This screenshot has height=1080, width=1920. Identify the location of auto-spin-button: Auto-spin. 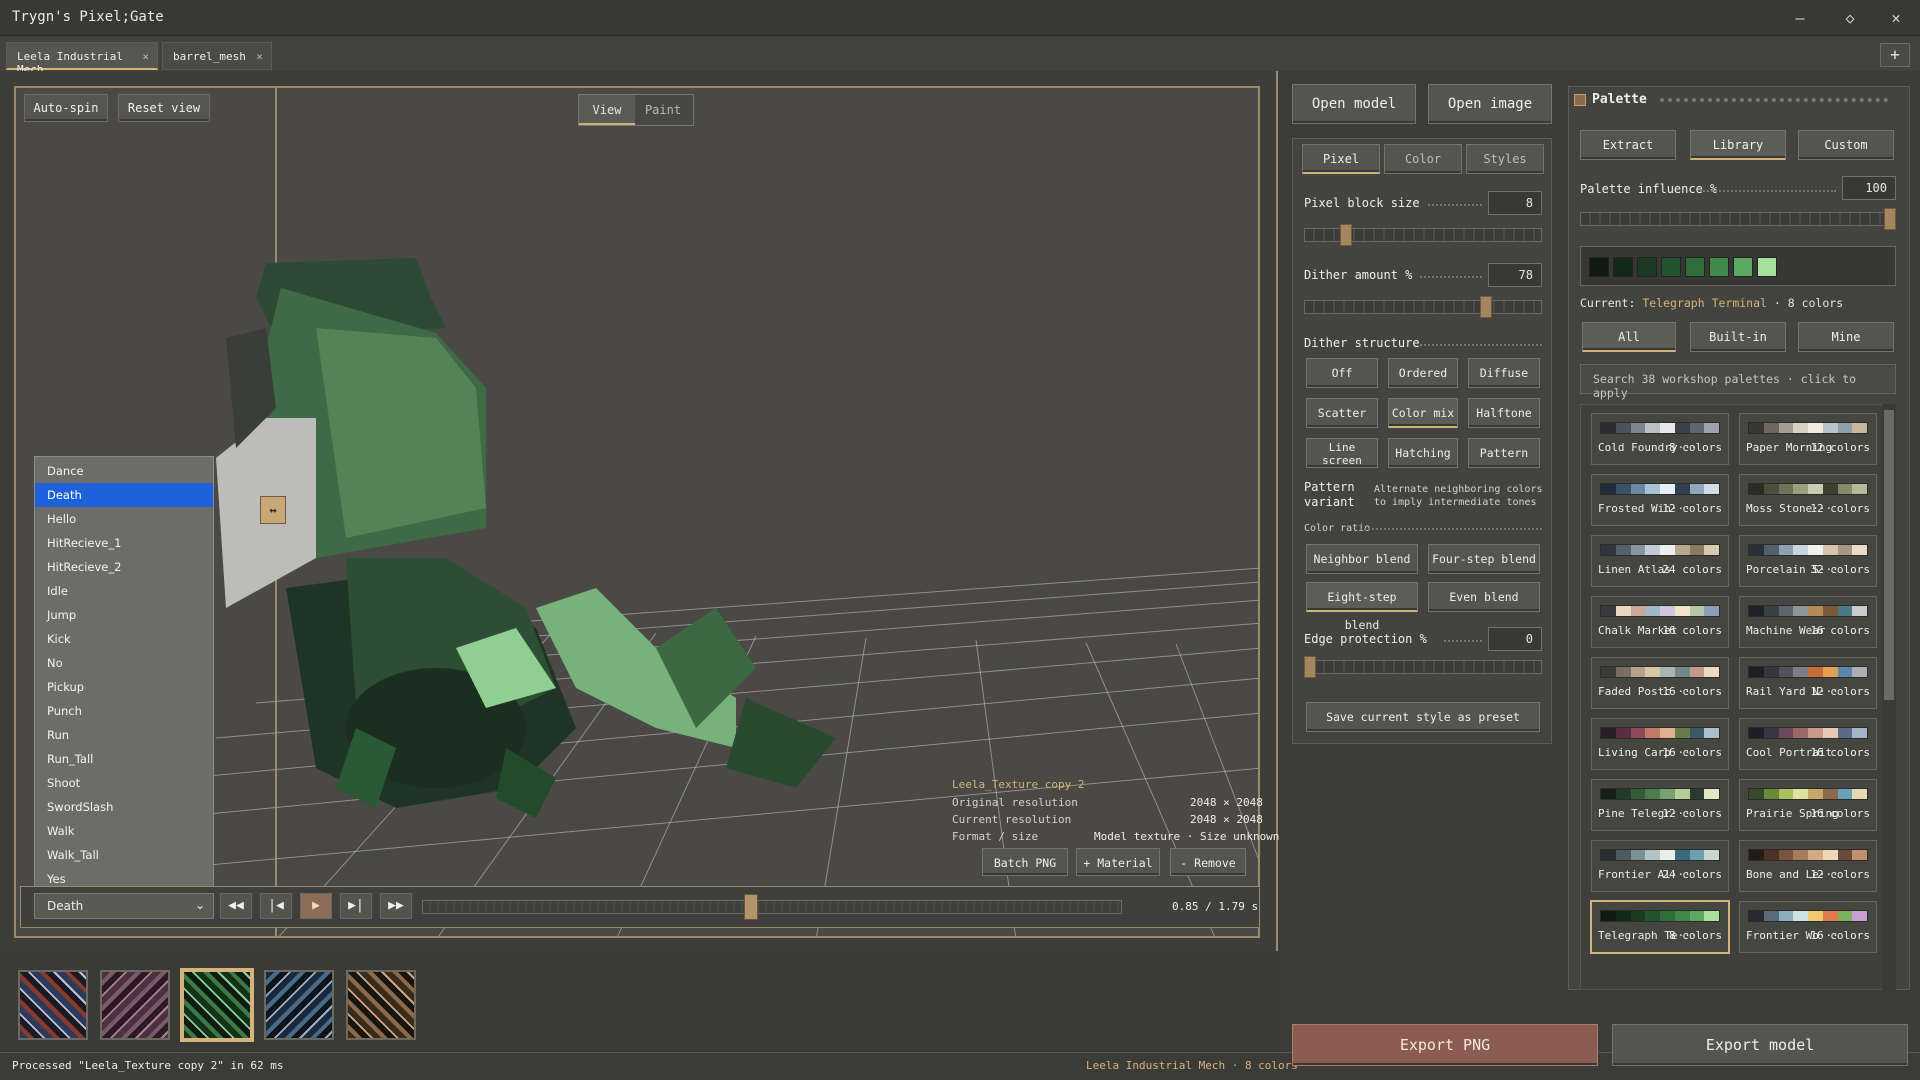
(66, 108).